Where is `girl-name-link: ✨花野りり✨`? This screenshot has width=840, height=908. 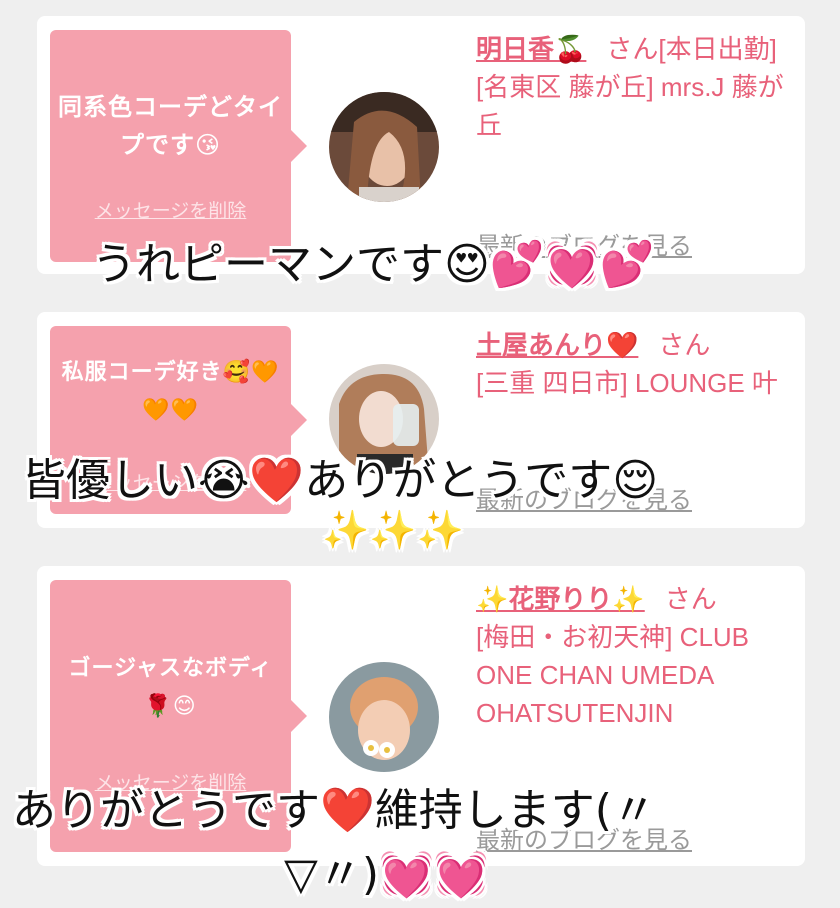
girl-name-link: ✨花野りり✨ is located at coordinates (560, 599).